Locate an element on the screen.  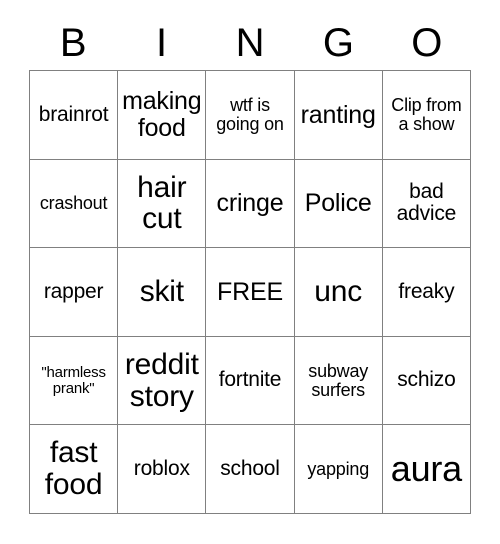
bingo-cell-label: schizo is located at coordinates (426, 380).